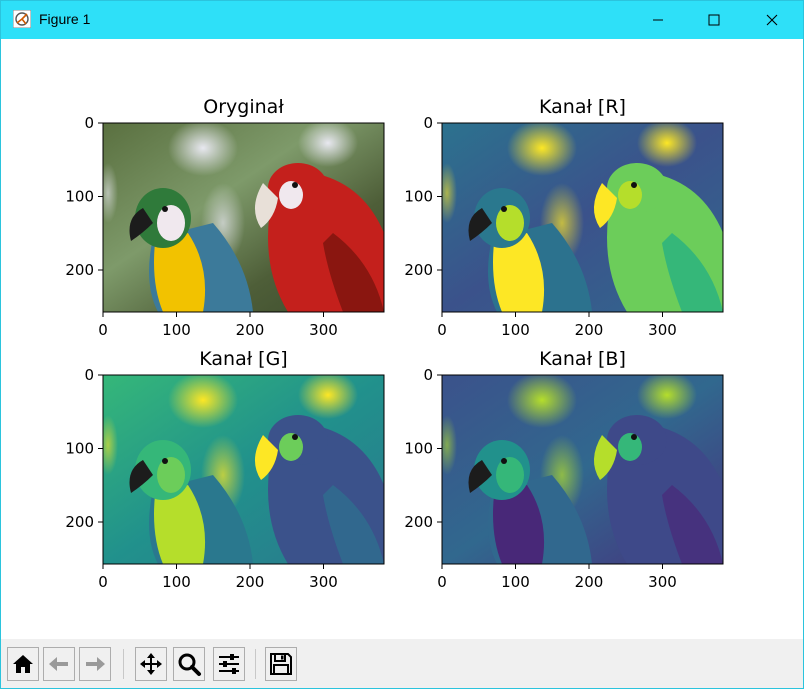  I want to click on title-bar: Figure 1, so click(402, 20).